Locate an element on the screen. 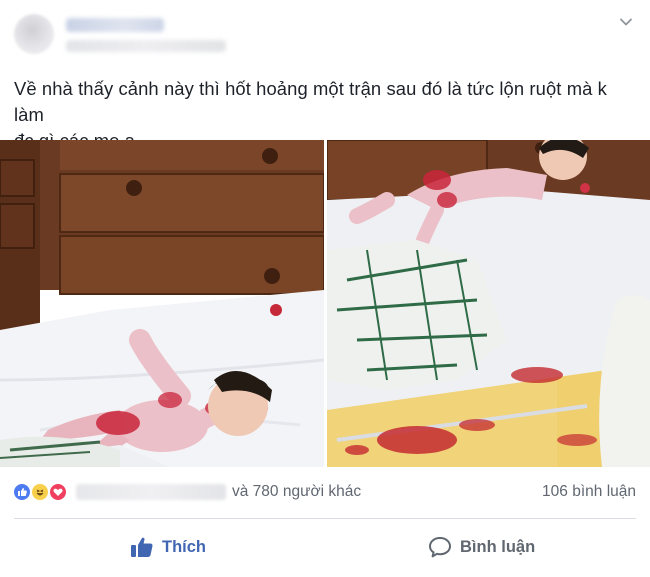 The width and height of the screenshot is (650, 577). like-label: Thích is located at coordinates (184, 546).